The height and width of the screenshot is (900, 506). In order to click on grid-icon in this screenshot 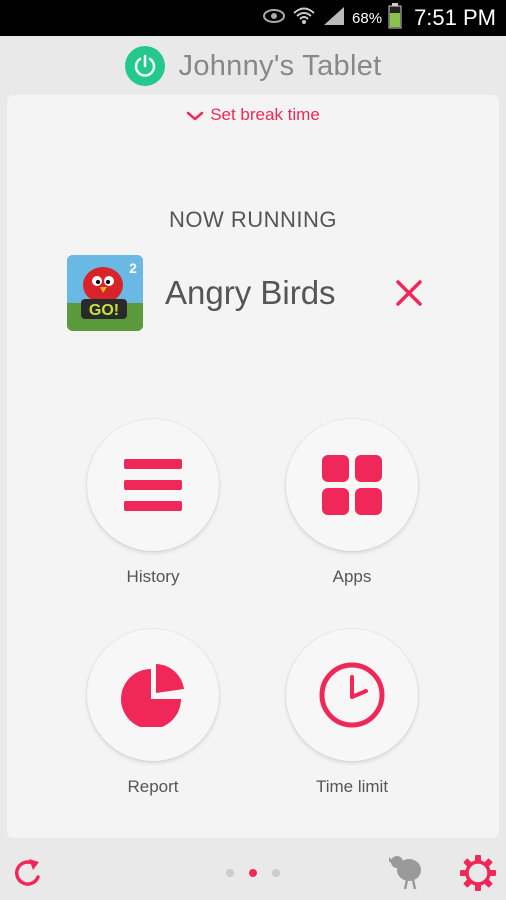, I will do `click(352, 485)`.